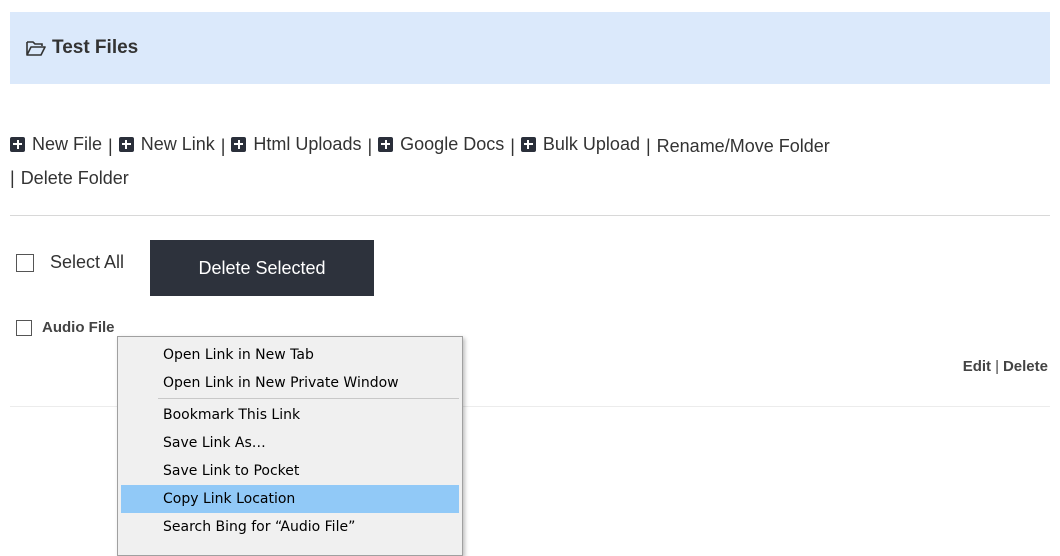 This screenshot has width=1060, height=556. Describe the element at coordinates (290, 527) in the screenshot. I see `menu-item-search-bing: Search Bing for “Audio File”` at that location.